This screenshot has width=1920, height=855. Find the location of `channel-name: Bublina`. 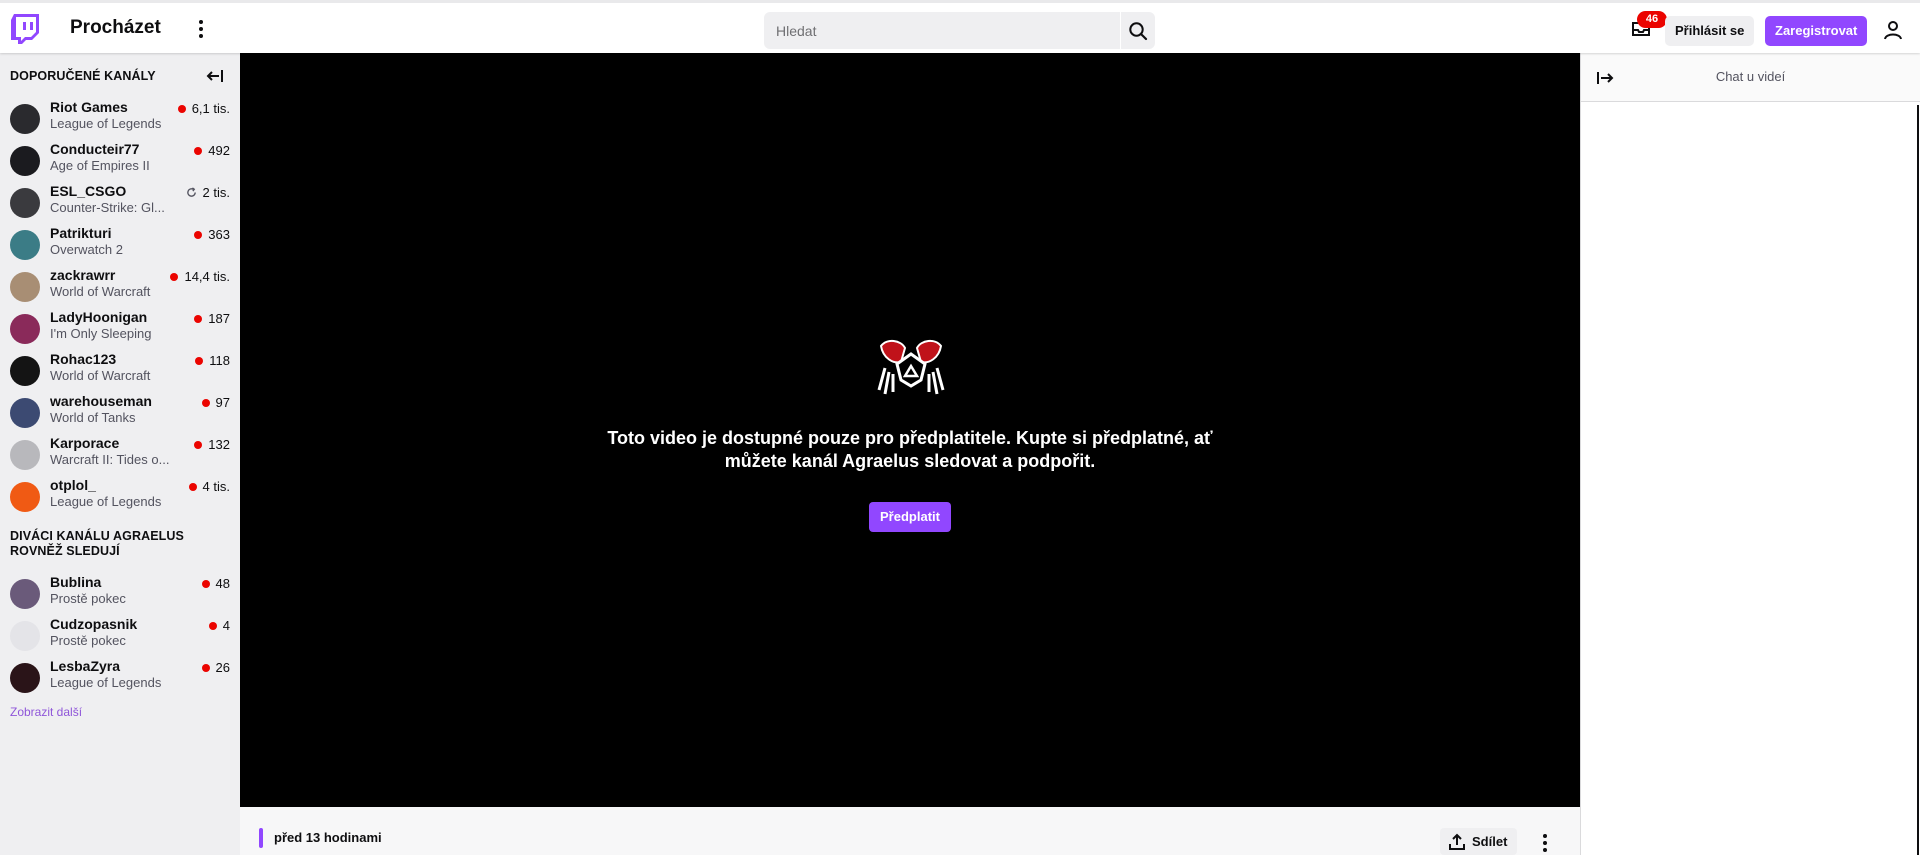

channel-name: Bublina is located at coordinates (76, 582).